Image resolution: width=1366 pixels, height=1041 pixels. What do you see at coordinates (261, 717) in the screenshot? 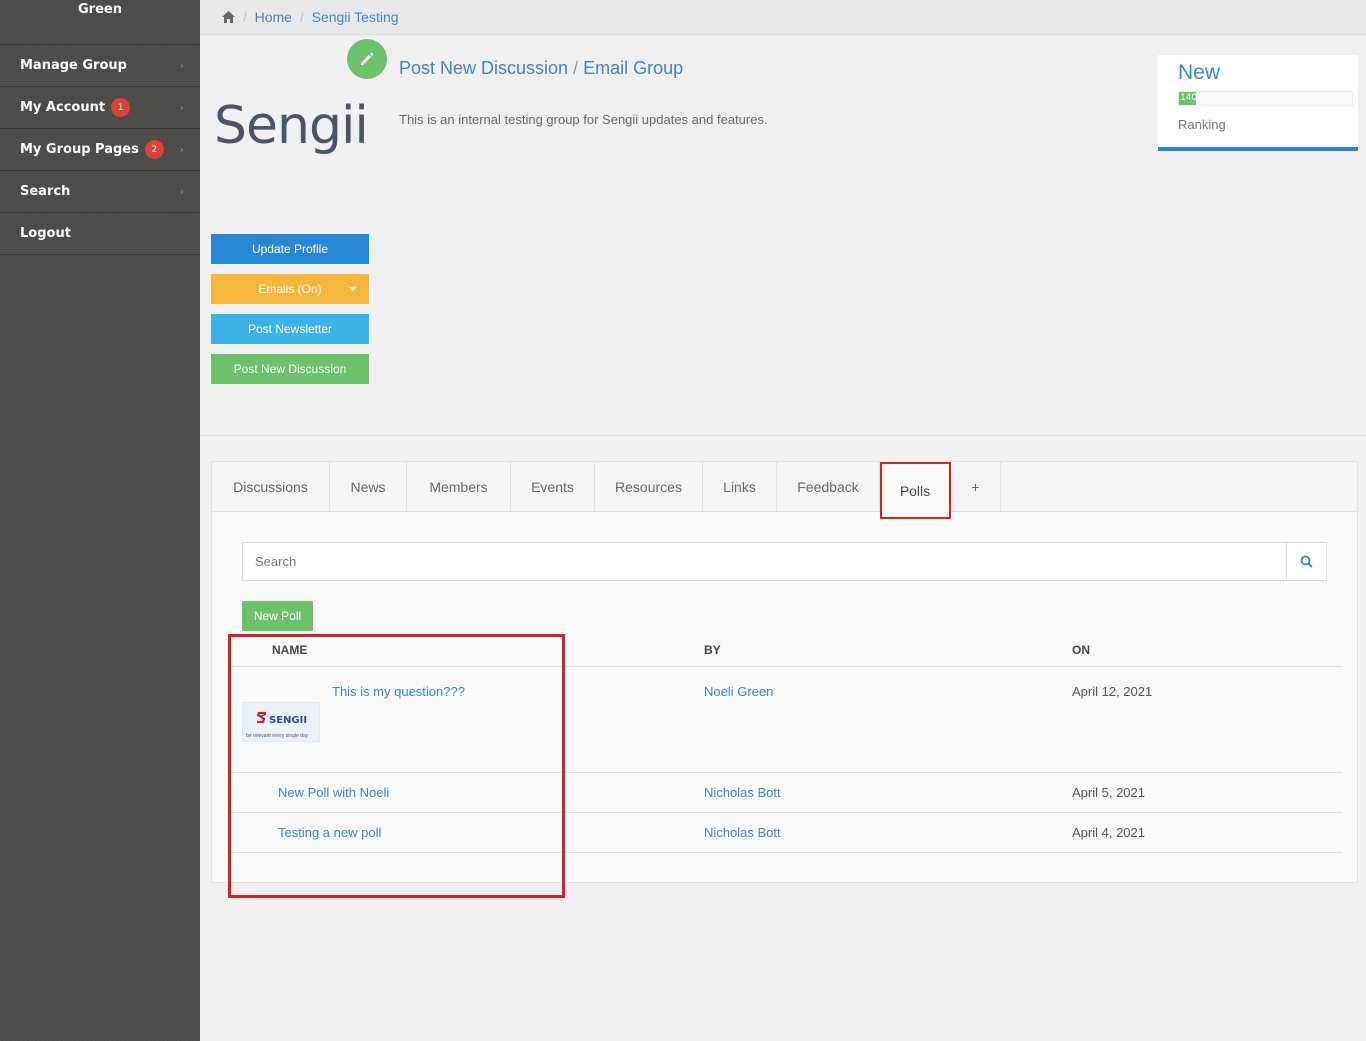
I see `sengii-logo-icon` at bounding box center [261, 717].